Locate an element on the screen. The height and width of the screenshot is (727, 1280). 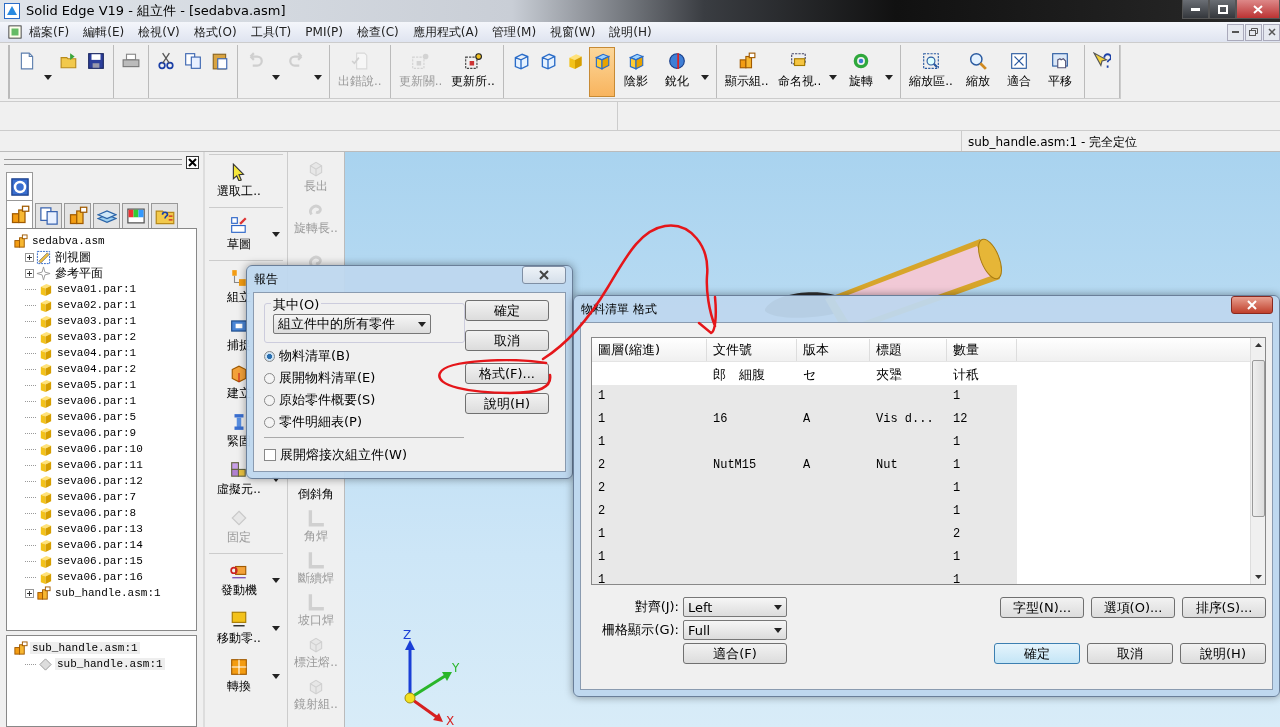
tree-item: seva04.par:1 is located at coordinates (97, 353).